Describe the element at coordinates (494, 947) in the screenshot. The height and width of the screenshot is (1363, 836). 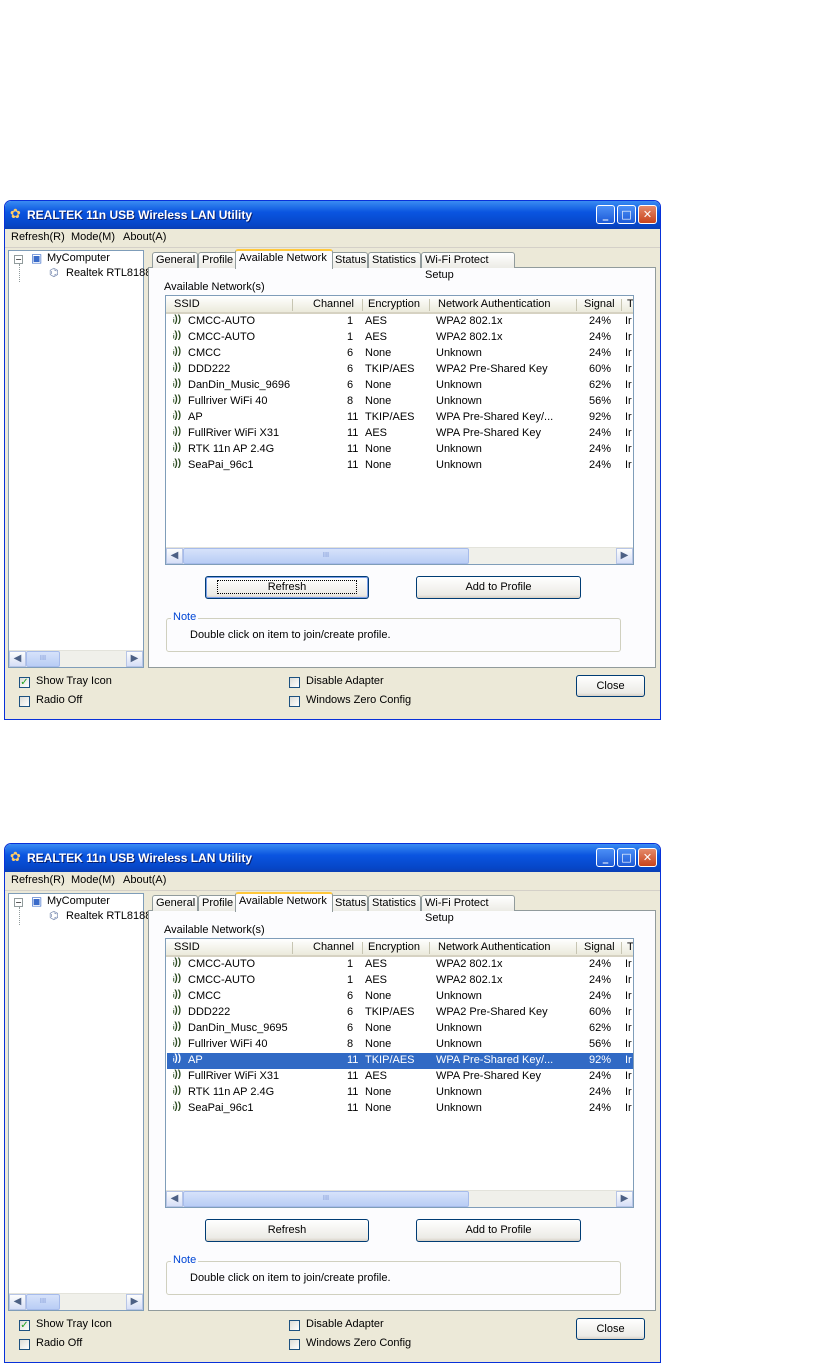
I see `column-header-network-authentication: Network Authentication` at that location.